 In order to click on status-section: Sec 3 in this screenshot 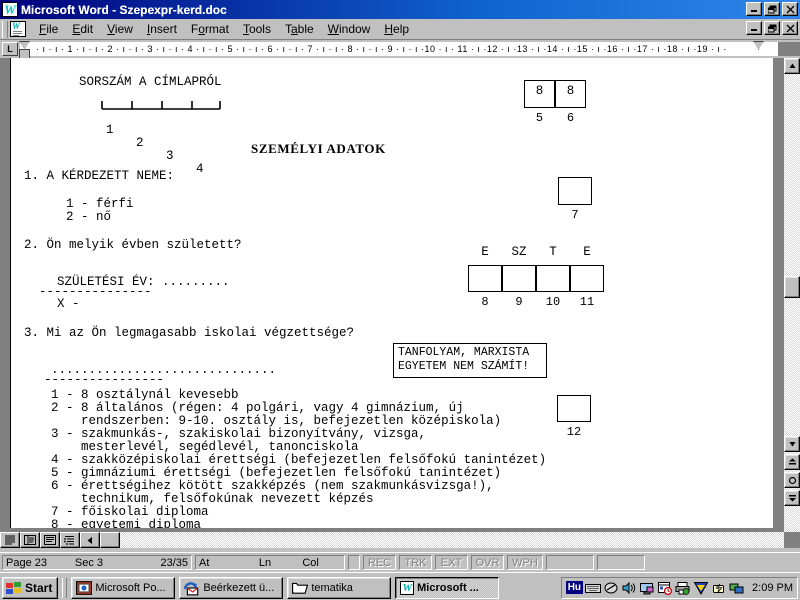, I will do `click(88, 562)`.